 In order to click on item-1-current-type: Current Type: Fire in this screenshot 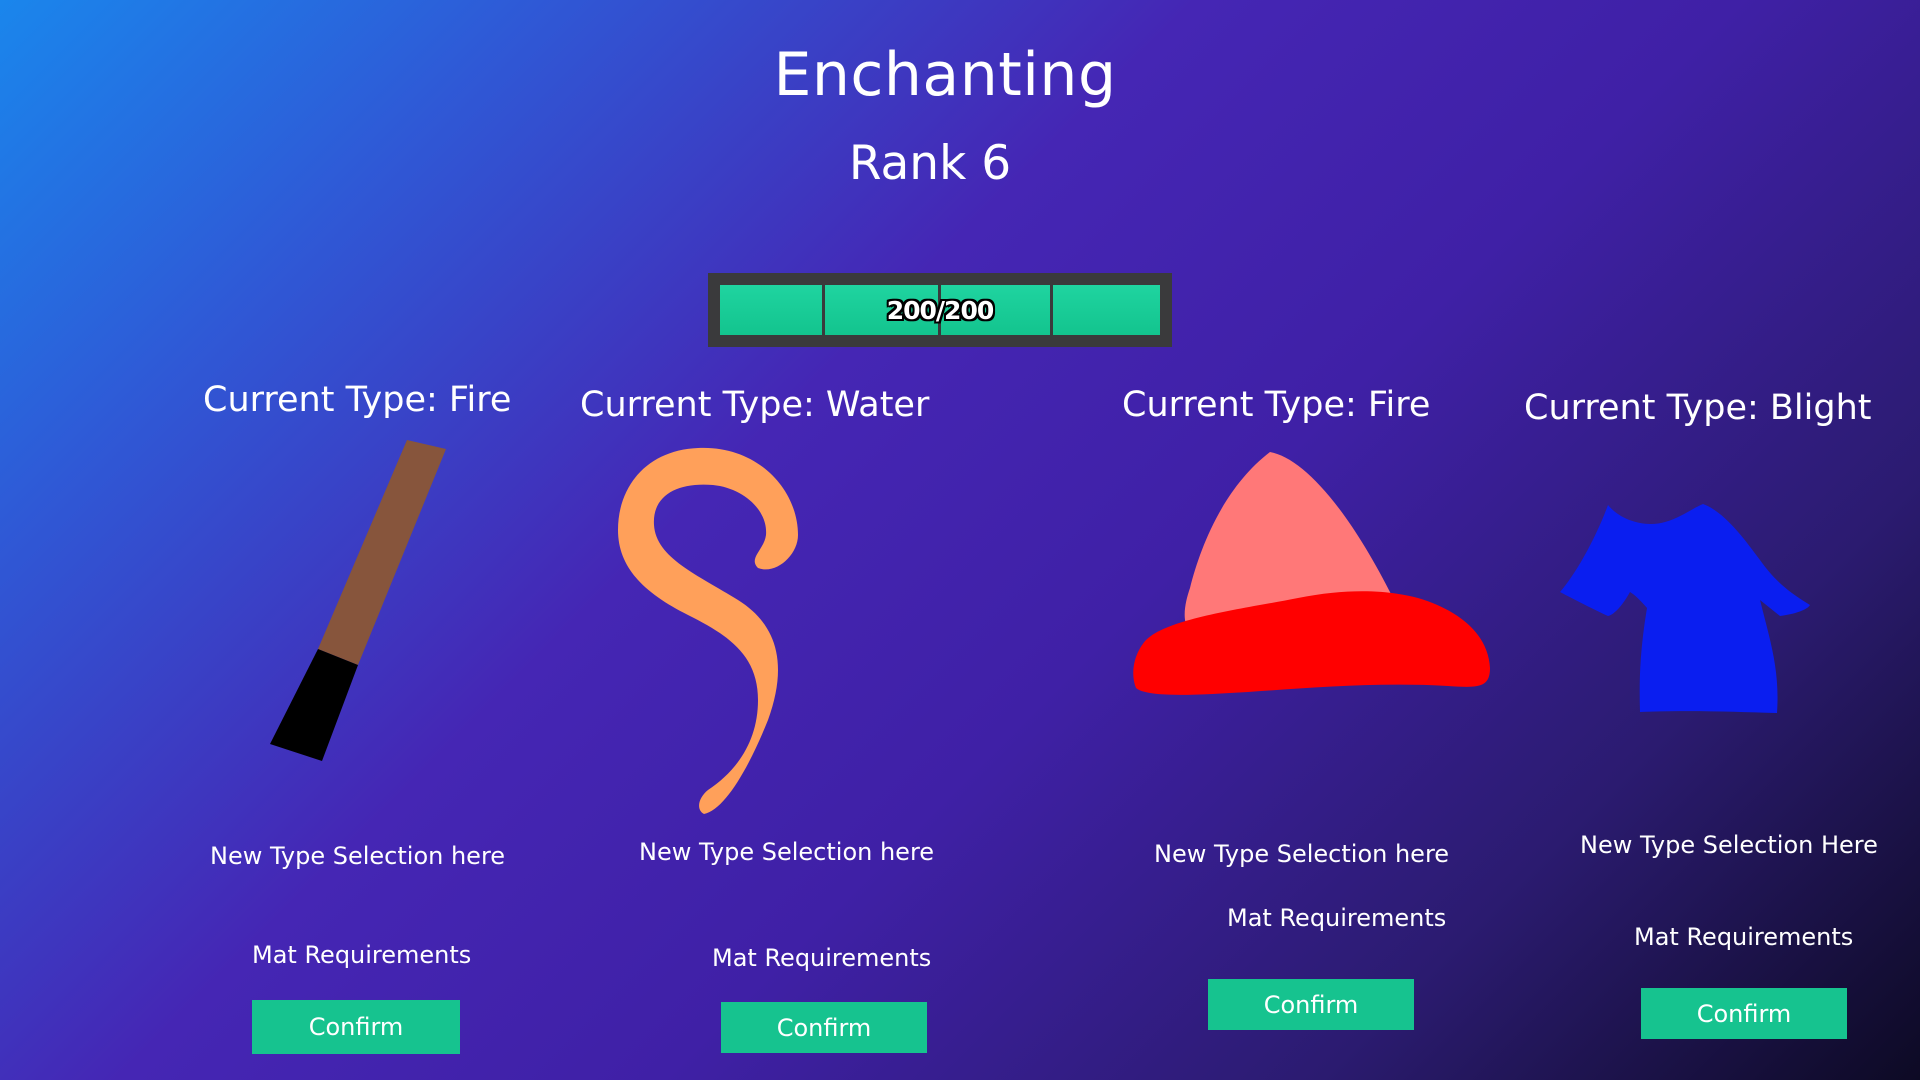, I will do `click(357, 400)`.